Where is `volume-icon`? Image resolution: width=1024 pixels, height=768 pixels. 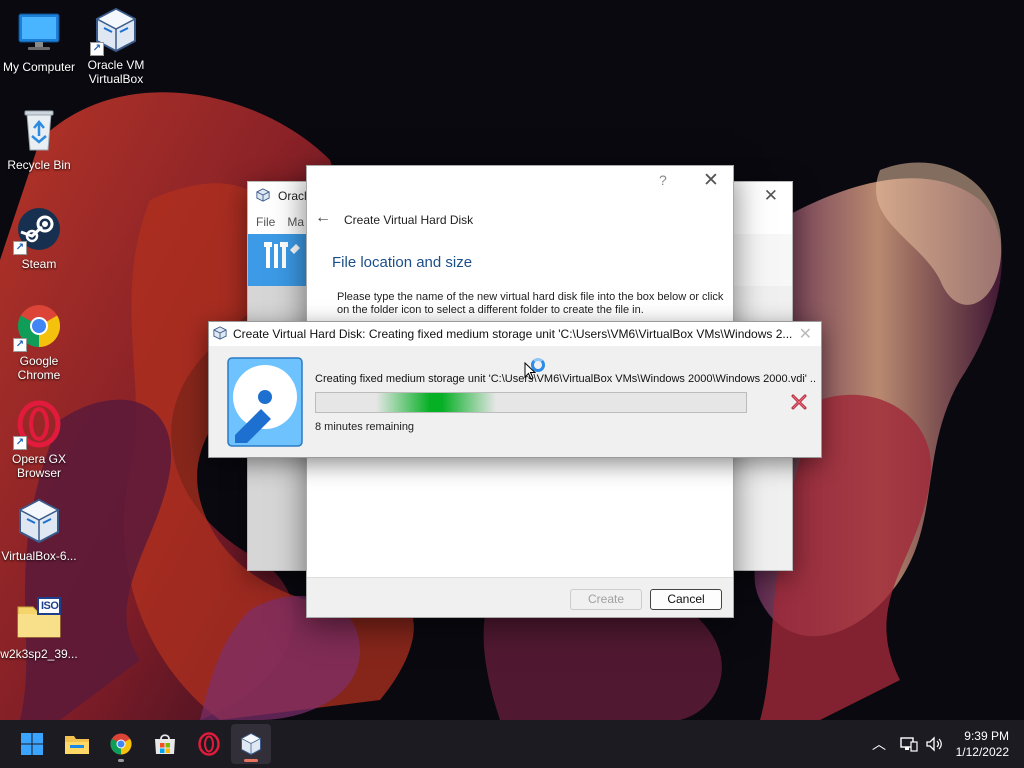
volume-icon is located at coordinates (934, 744).